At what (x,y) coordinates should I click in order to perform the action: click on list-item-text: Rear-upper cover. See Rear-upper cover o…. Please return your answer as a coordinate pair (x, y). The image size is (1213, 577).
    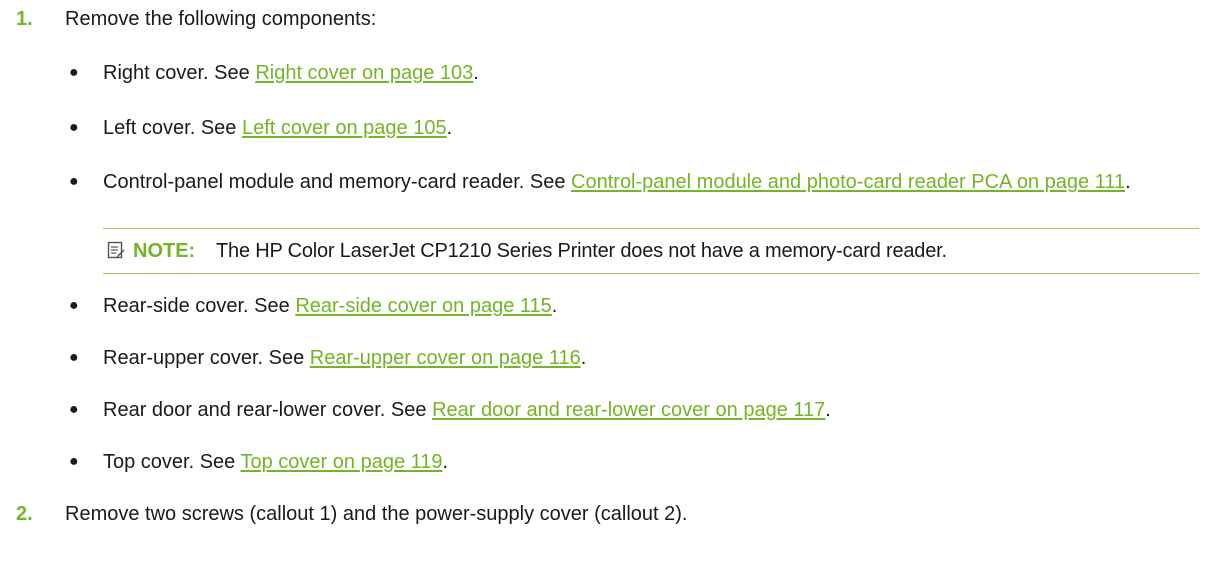
    Looking at the image, I should click on (345, 358).